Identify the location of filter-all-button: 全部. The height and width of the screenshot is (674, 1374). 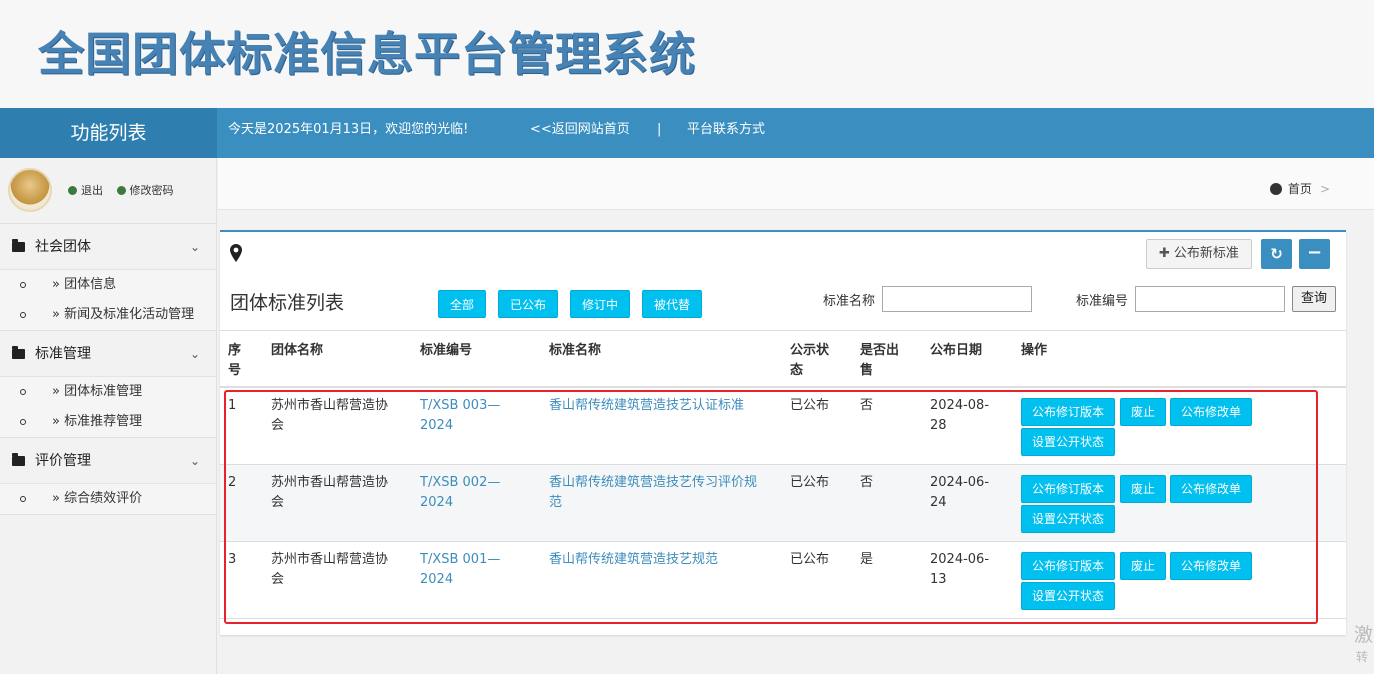
(462, 304).